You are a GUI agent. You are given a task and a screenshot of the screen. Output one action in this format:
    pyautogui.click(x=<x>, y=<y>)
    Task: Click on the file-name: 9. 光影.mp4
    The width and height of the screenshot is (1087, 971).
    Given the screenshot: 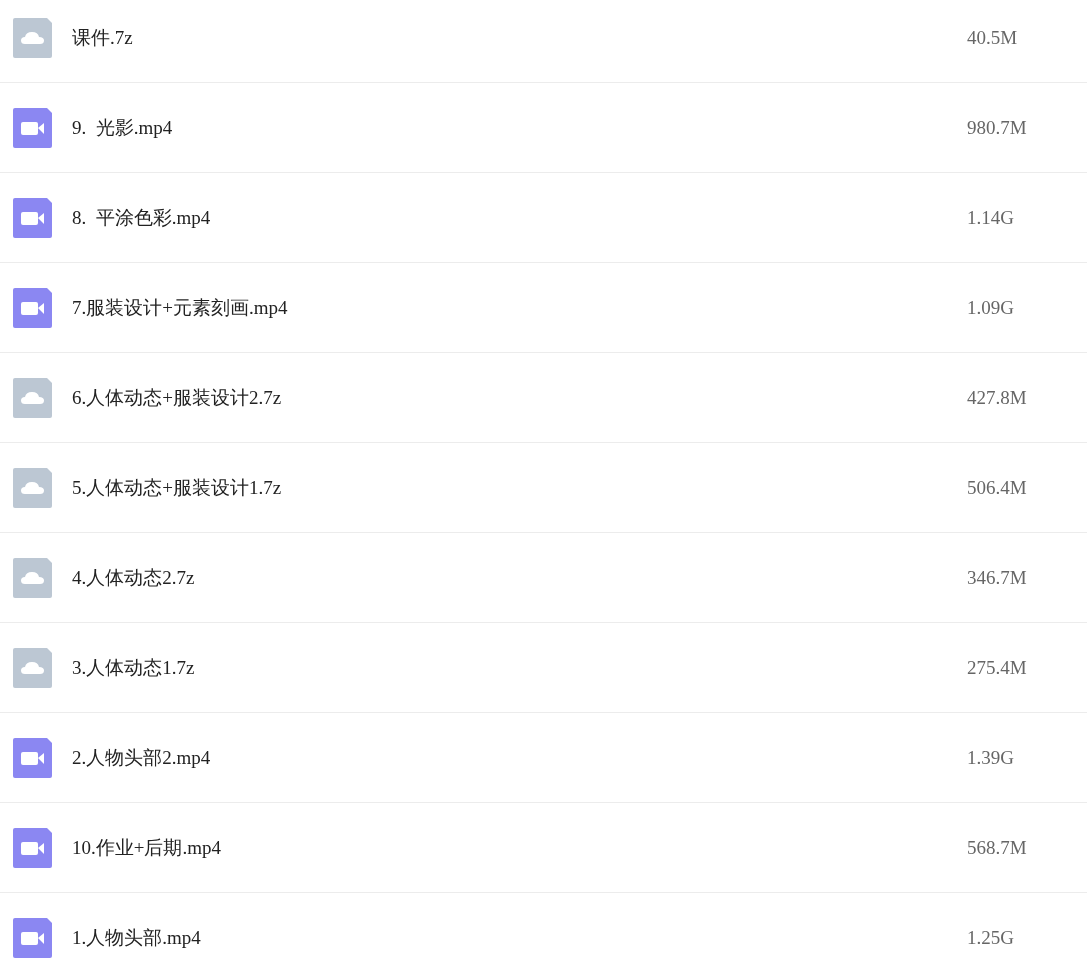 What is the action you would take?
    pyautogui.click(x=519, y=127)
    